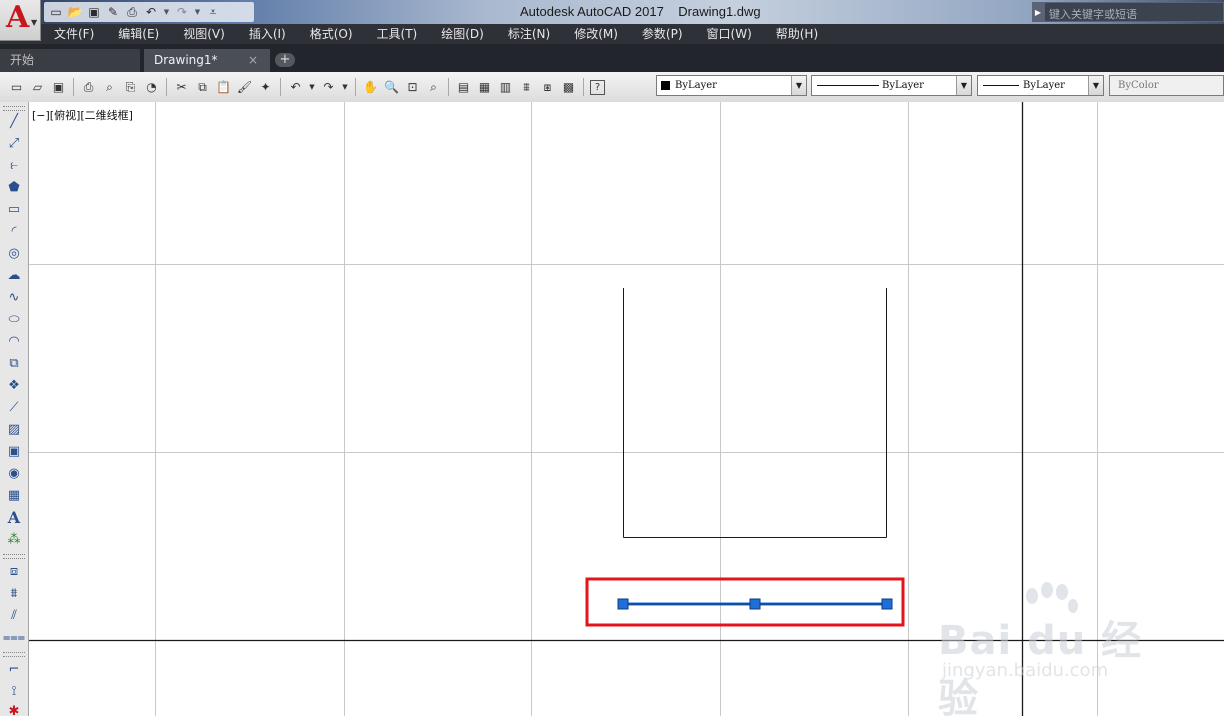 This screenshot has width=1224, height=724. I want to click on application-menu-button: A ▼, so click(20, 20).